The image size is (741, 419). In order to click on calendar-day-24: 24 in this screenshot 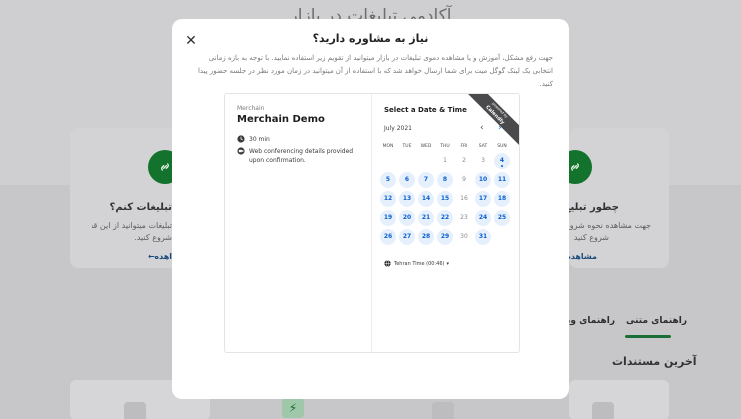, I will do `click(483, 218)`.